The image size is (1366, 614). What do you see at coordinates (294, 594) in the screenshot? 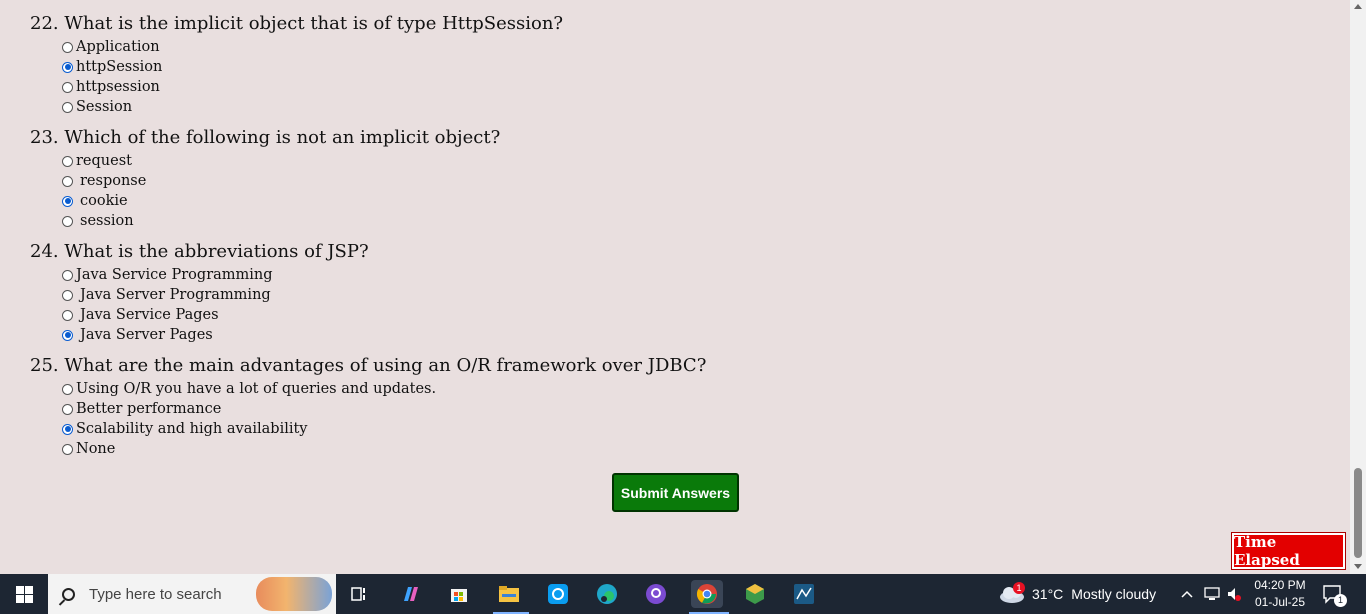
I see `search-highlight-art-icon` at bounding box center [294, 594].